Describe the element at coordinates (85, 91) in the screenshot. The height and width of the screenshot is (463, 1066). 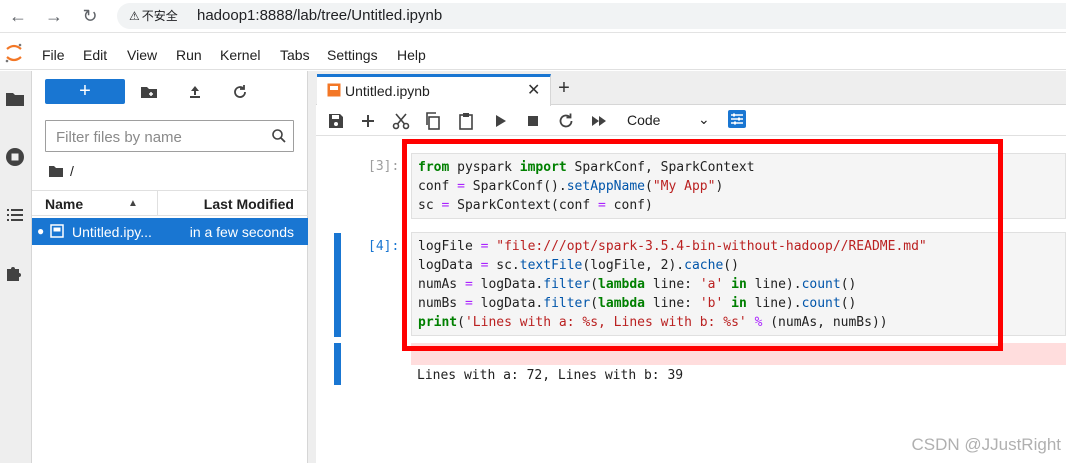
I see `new-launcher-button: +` at that location.